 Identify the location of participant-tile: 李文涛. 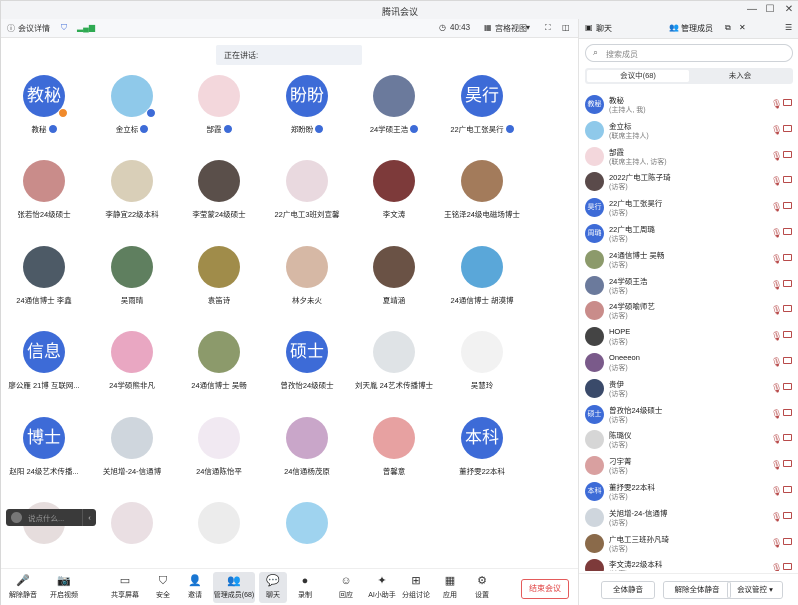
(394, 189).